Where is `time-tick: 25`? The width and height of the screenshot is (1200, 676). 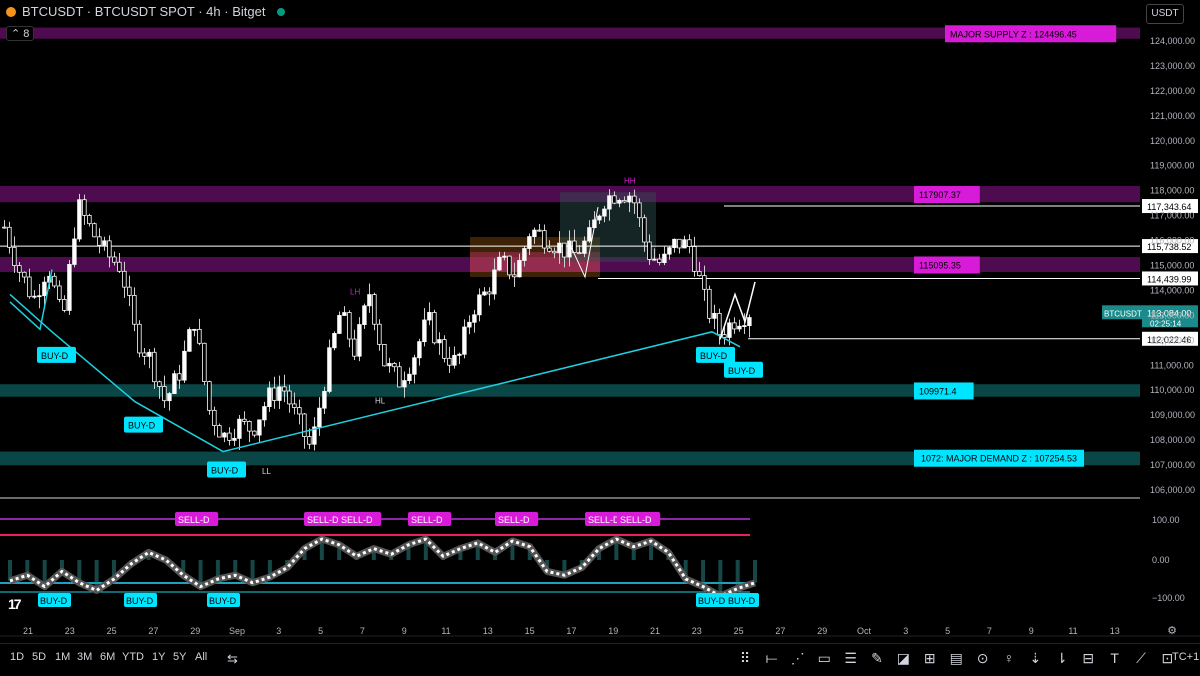
time-tick: 25 is located at coordinates (739, 631).